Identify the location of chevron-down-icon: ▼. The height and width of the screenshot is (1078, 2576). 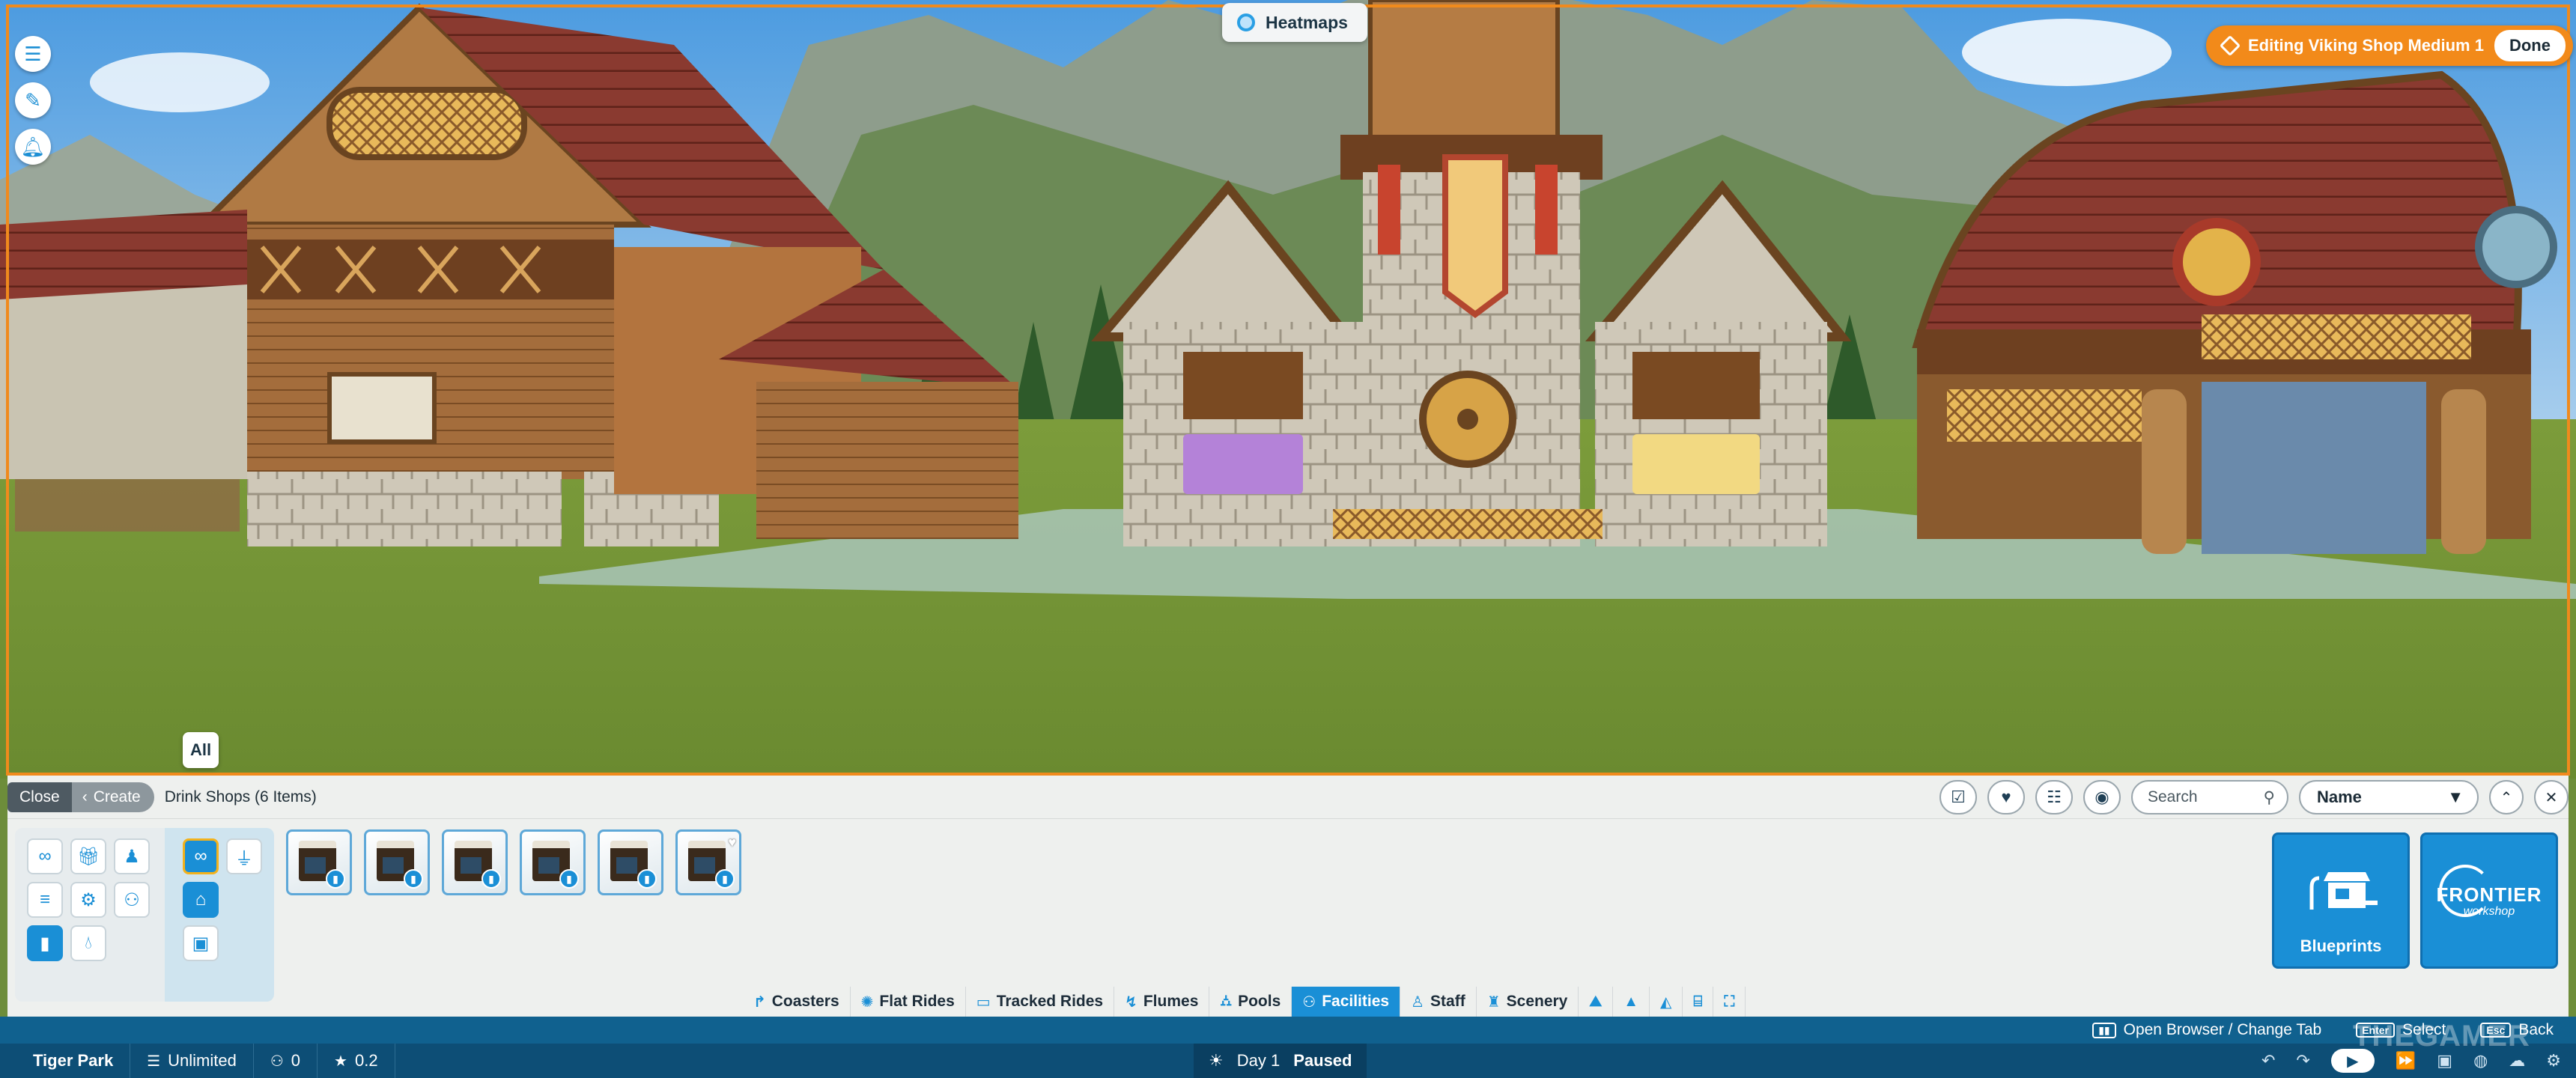
(2455, 797).